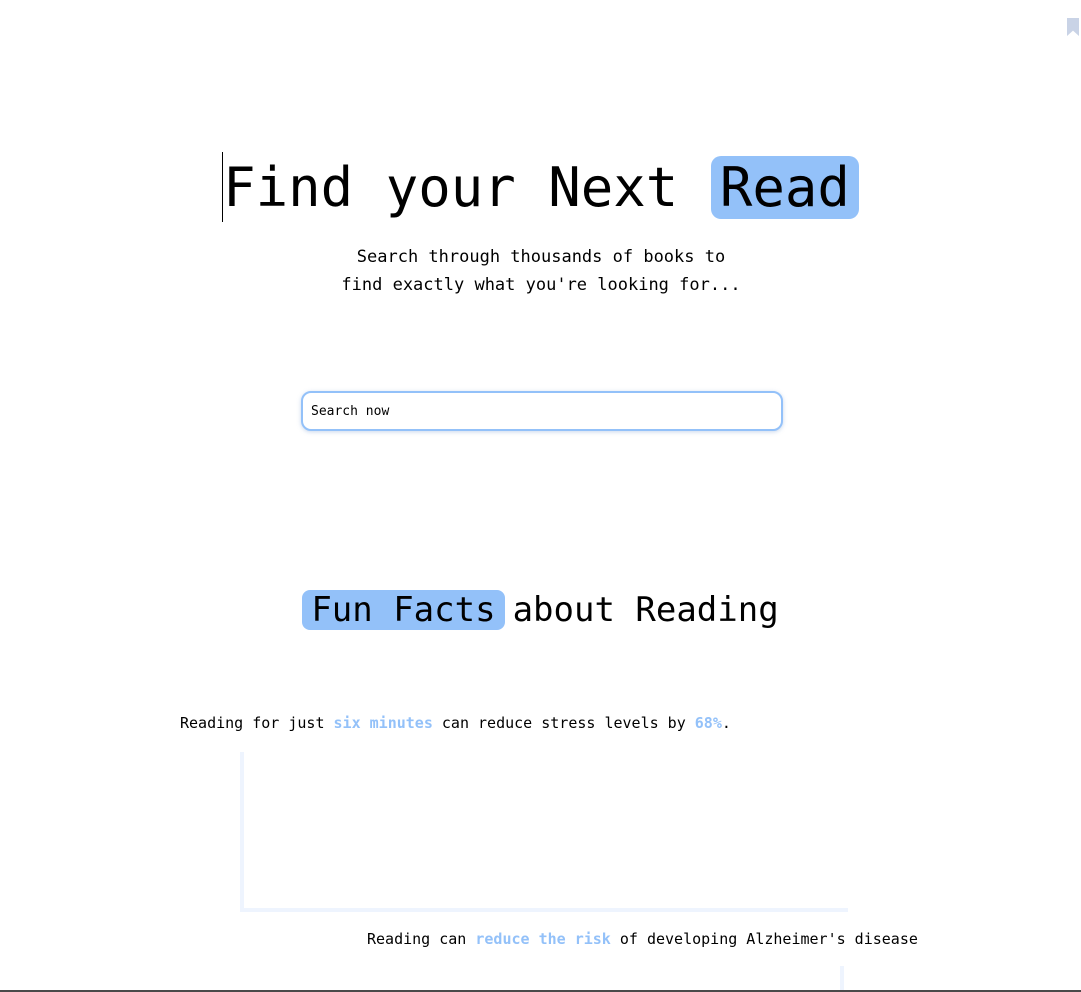  I want to click on fact-text: Reading can, so click(421, 939).